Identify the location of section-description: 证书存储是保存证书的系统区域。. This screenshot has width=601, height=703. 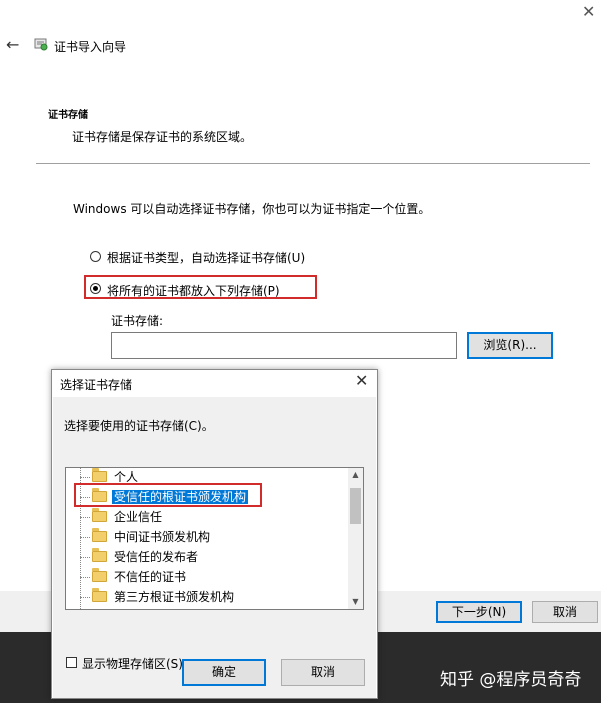
(162, 137).